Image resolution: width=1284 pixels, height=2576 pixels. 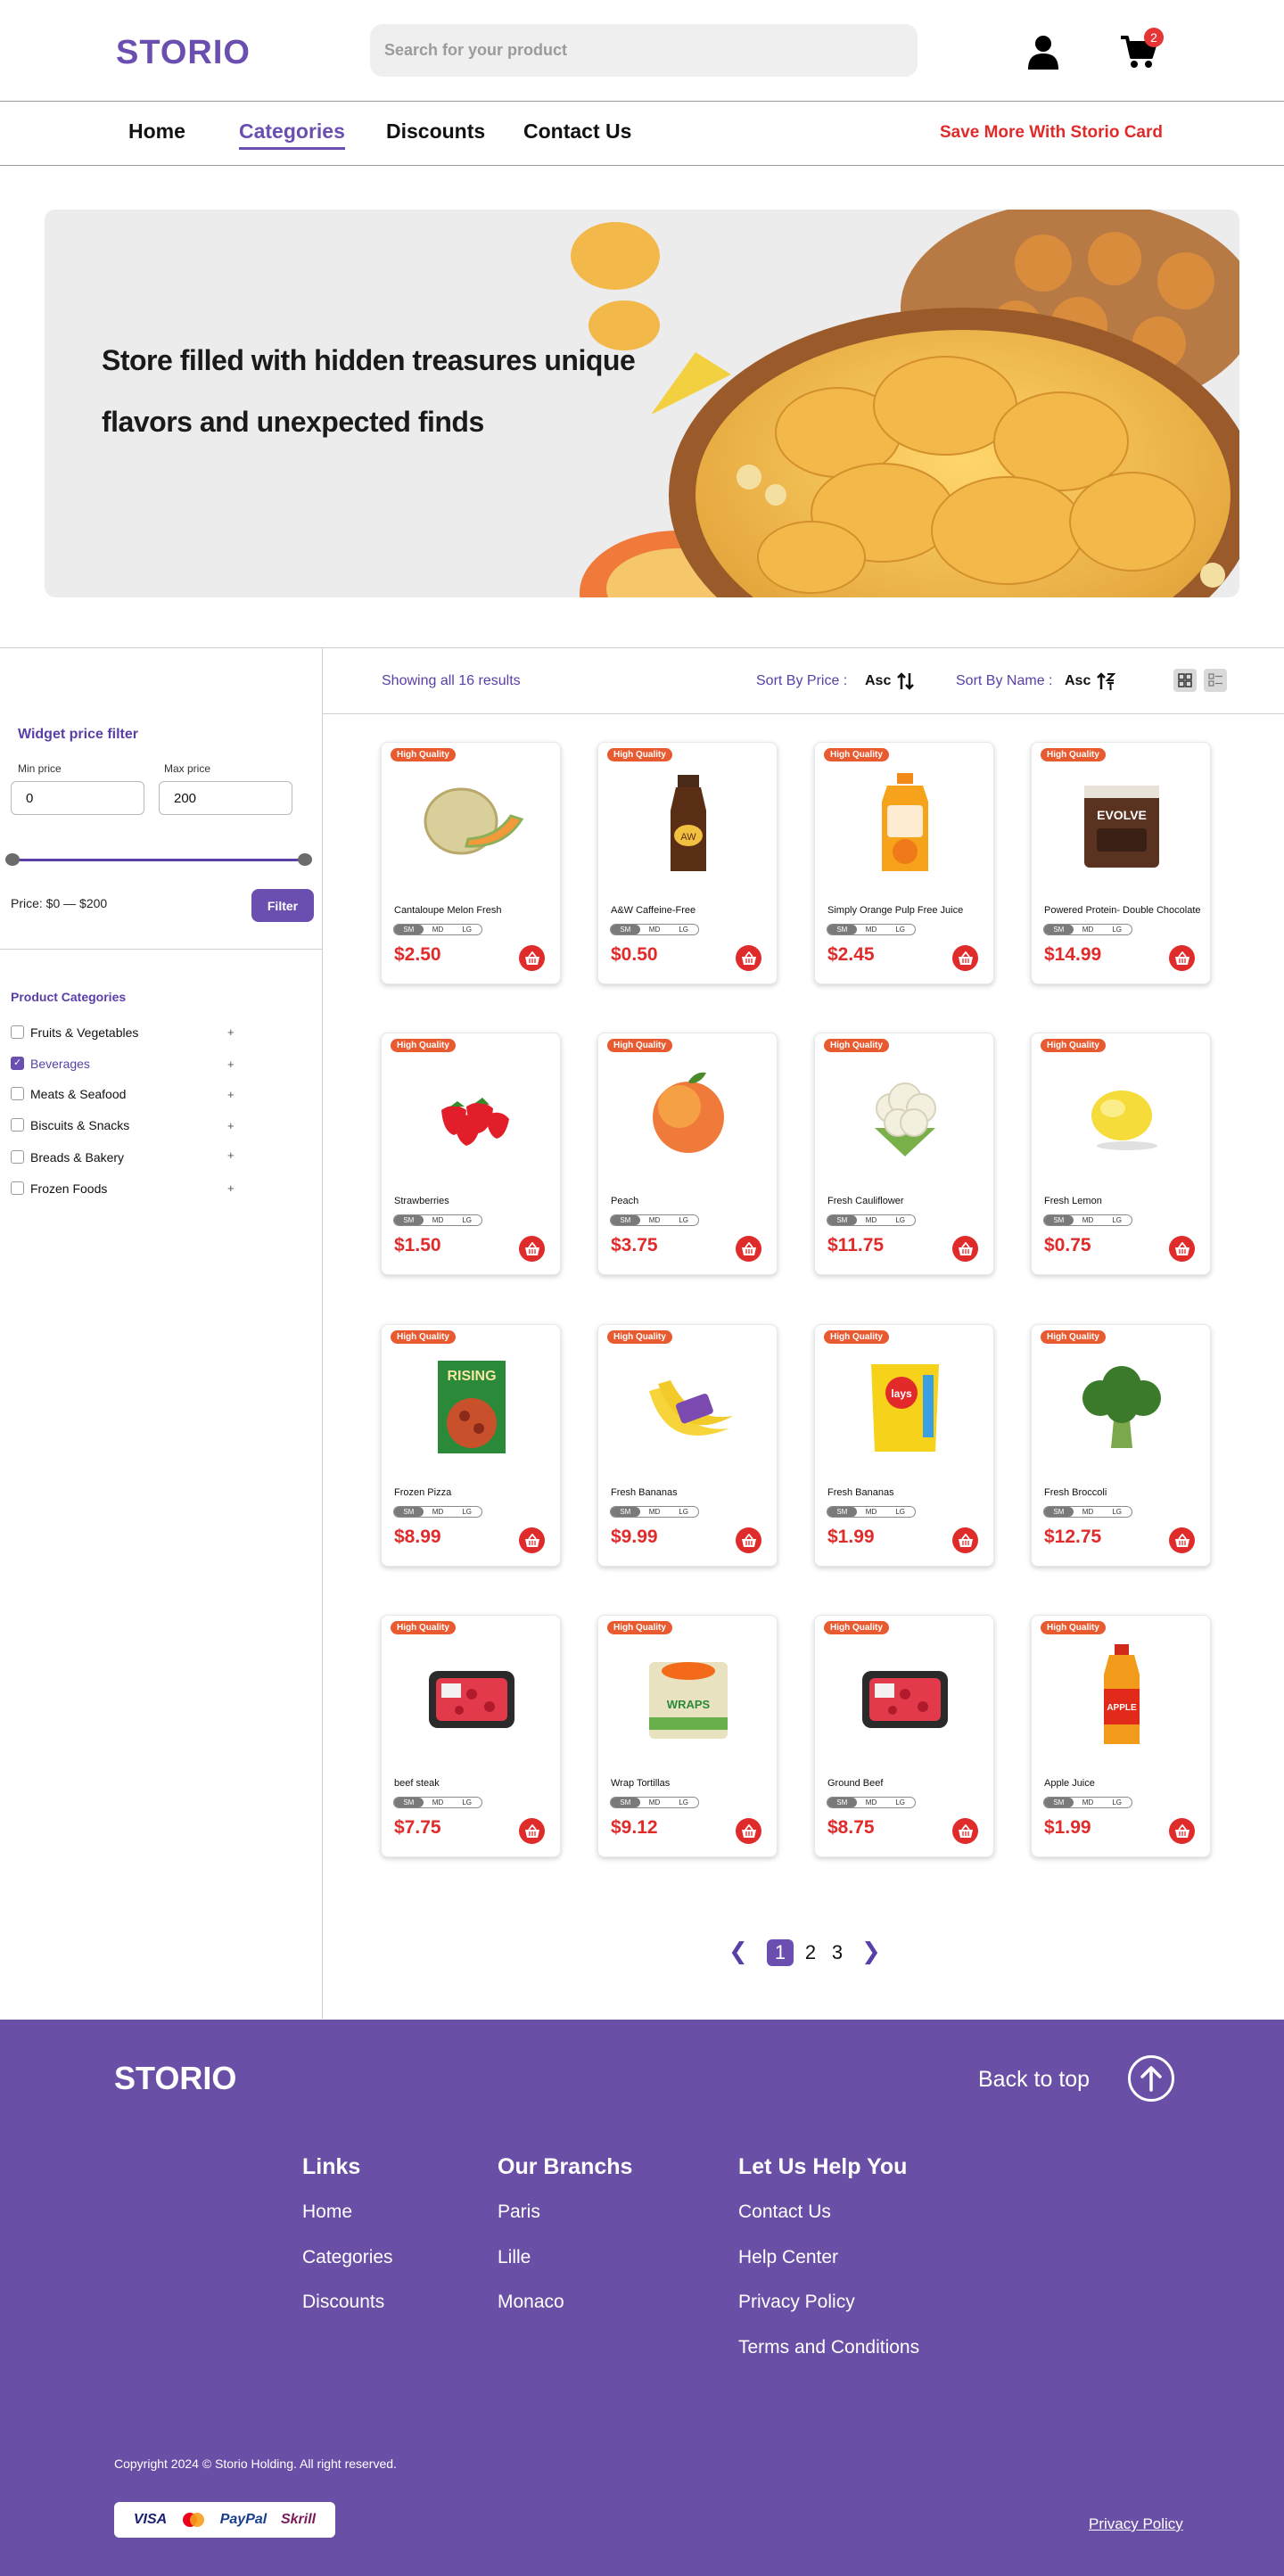 I want to click on product-card: High Quality Peach SM MD LG $3.75, so click(x=687, y=1154).